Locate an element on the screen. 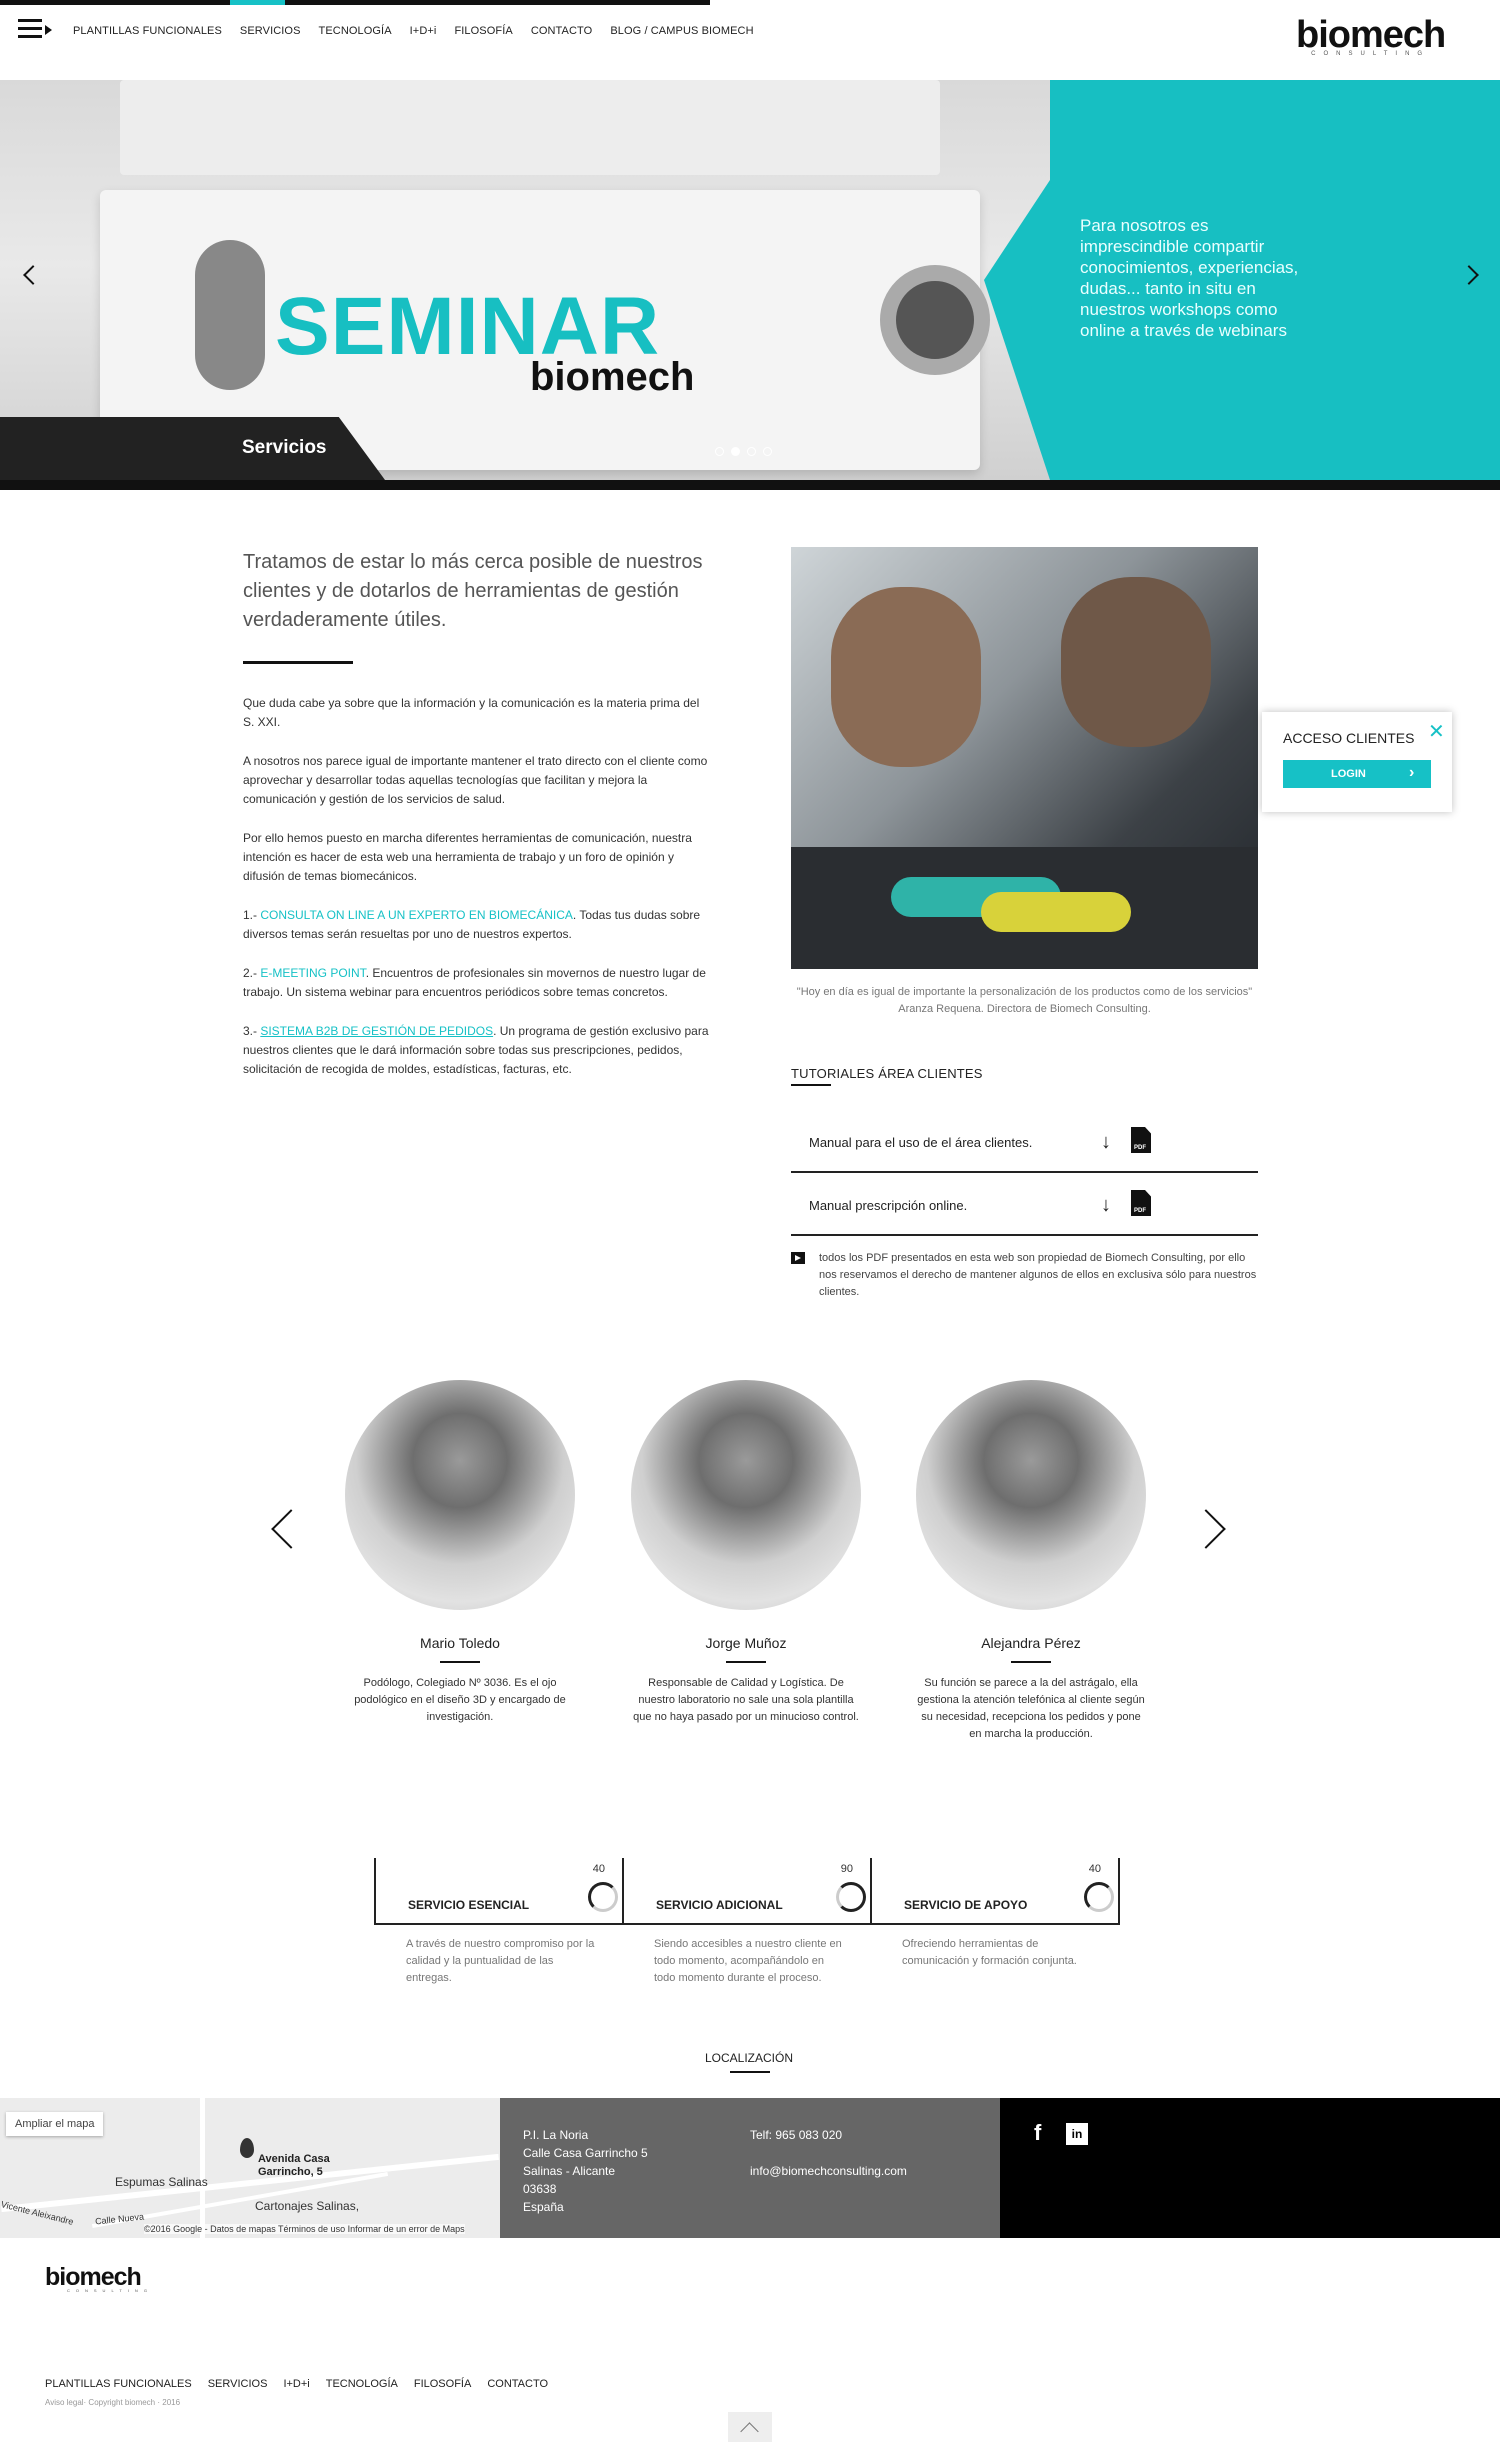 This screenshot has width=1500, height=2459. service-label: SERVICIO DE APOYO is located at coordinates (966, 1905).